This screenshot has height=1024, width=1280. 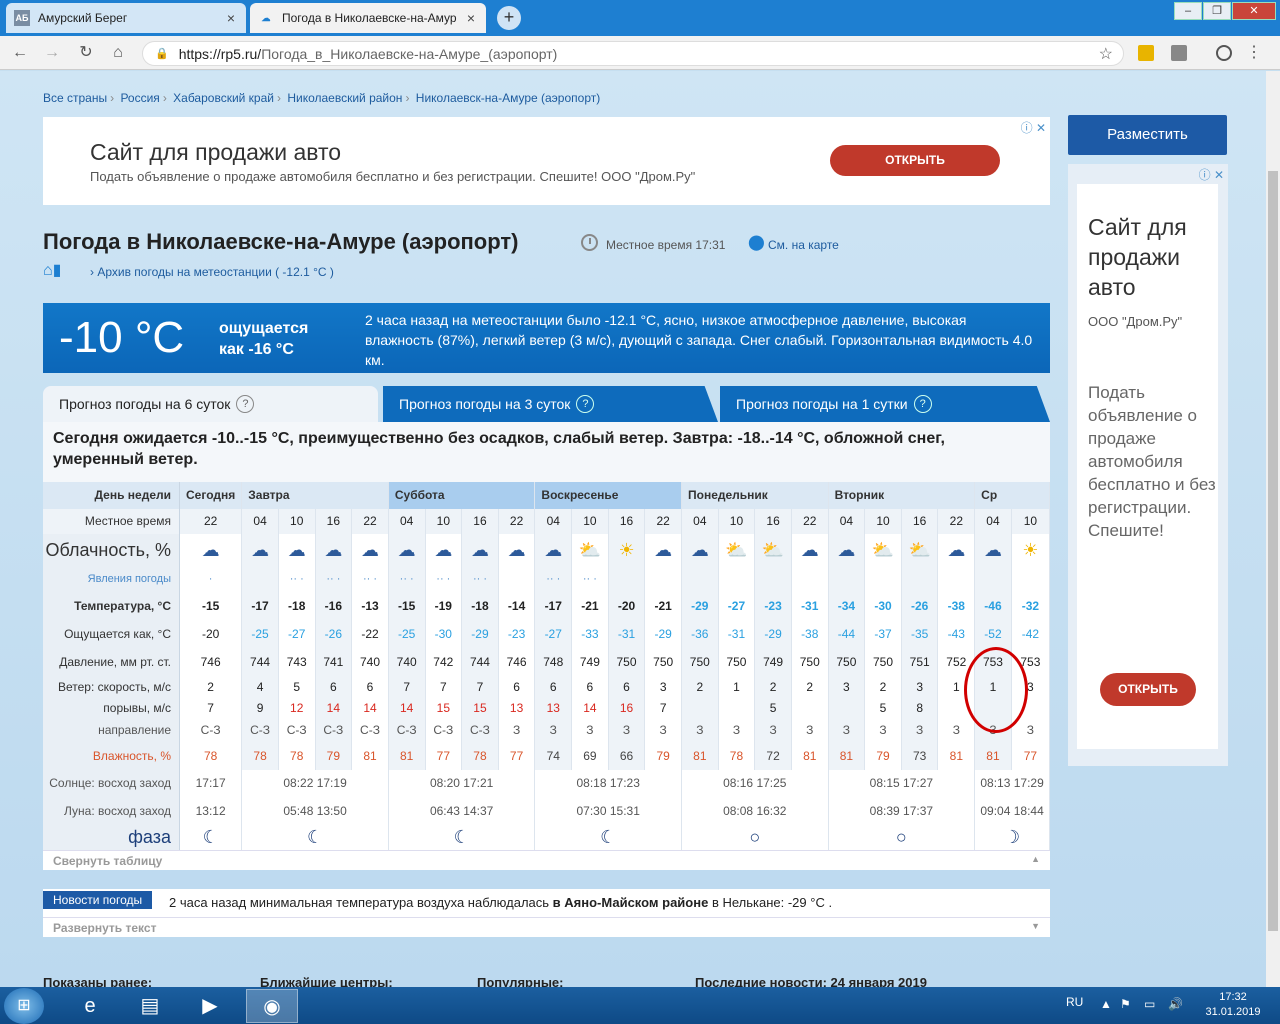 I want to click on day-header: Понедельник, so click(x=755, y=495).